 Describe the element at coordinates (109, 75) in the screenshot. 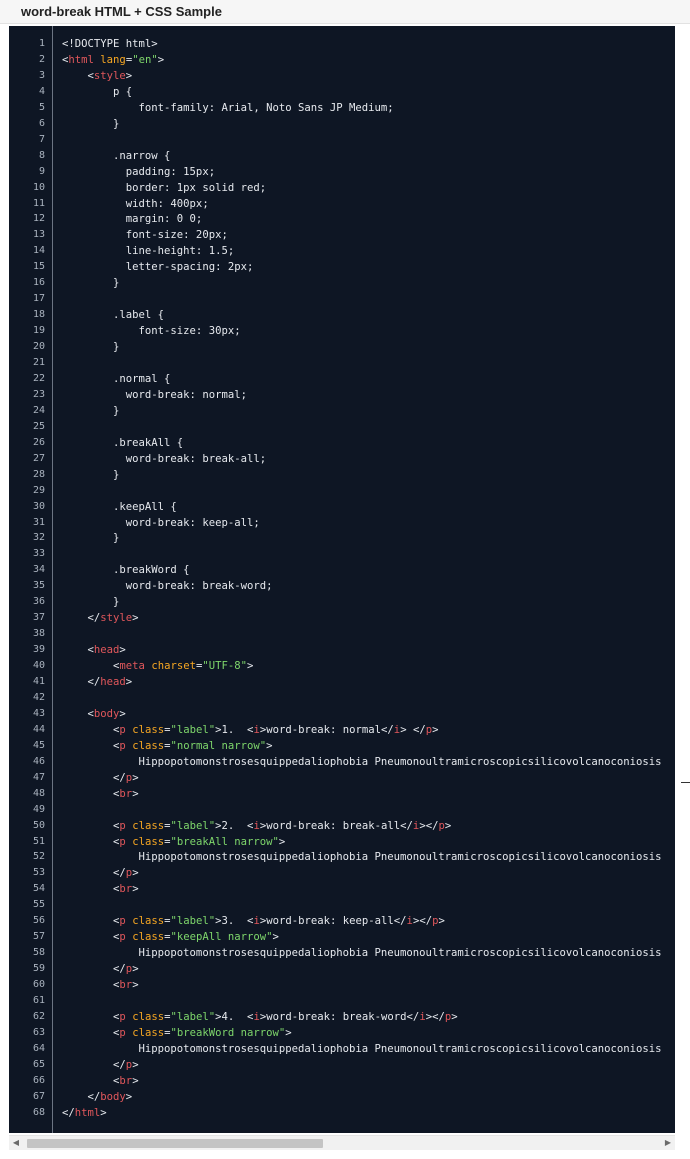

I see `code-token: style` at that location.